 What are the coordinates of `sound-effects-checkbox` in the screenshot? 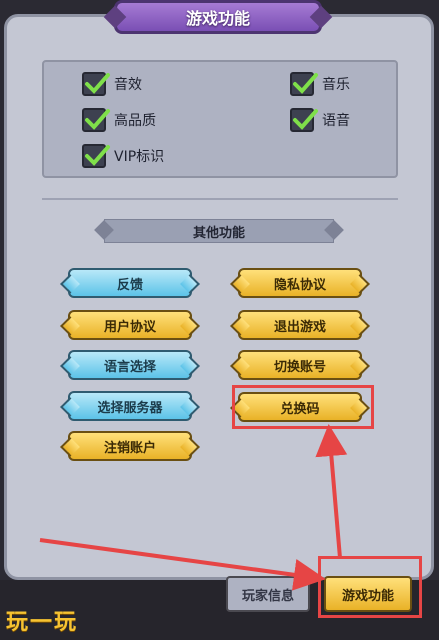 It's located at (96, 84).